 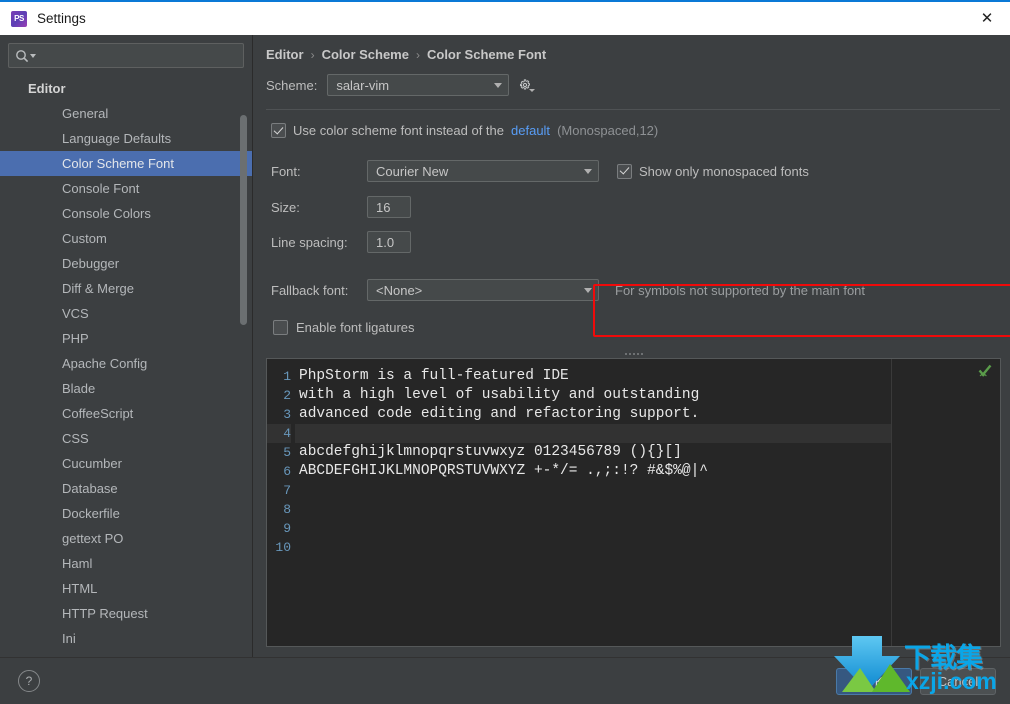 What do you see at coordinates (126, 288) in the screenshot?
I see `sidebar-item-diff-merge: Diff & Merge` at bounding box center [126, 288].